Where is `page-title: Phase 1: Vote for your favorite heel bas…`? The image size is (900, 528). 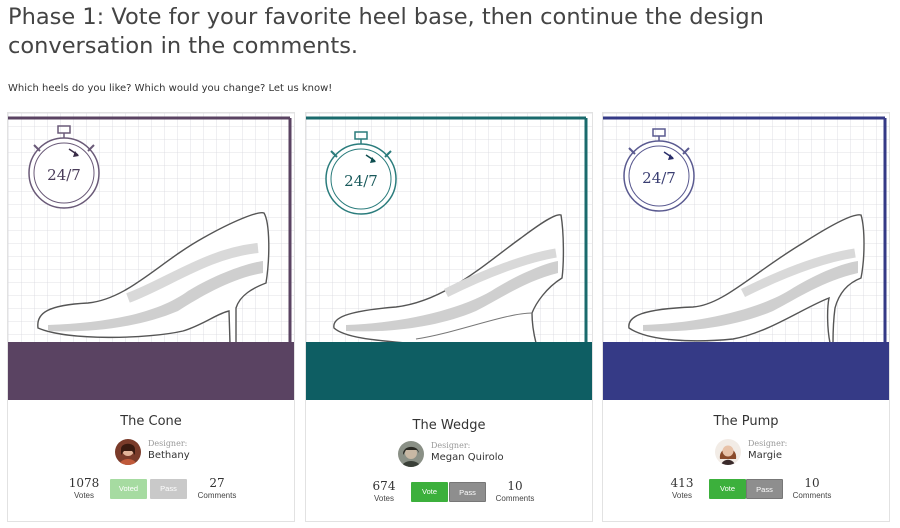
page-title: Phase 1: Vote for your favorite heel bas… is located at coordinates (386, 31).